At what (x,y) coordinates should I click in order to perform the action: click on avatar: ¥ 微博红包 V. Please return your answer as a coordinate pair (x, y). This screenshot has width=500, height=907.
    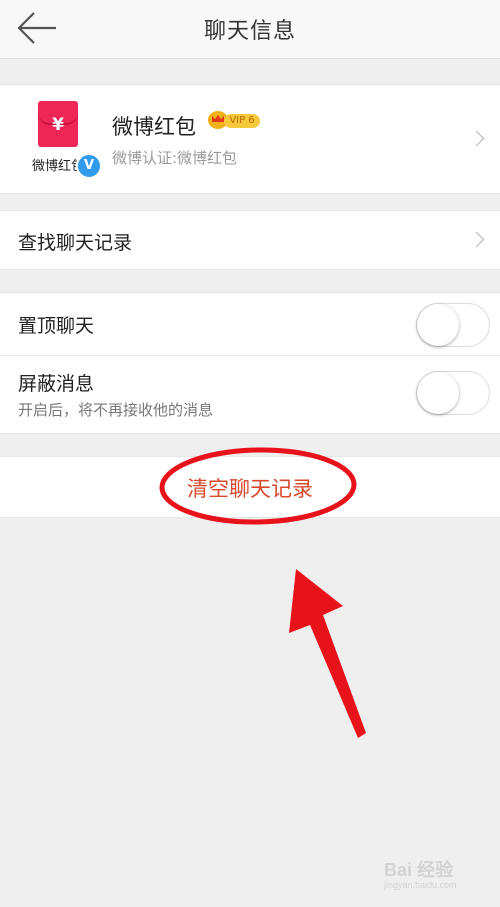
    Looking at the image, I should click on (64, 141).